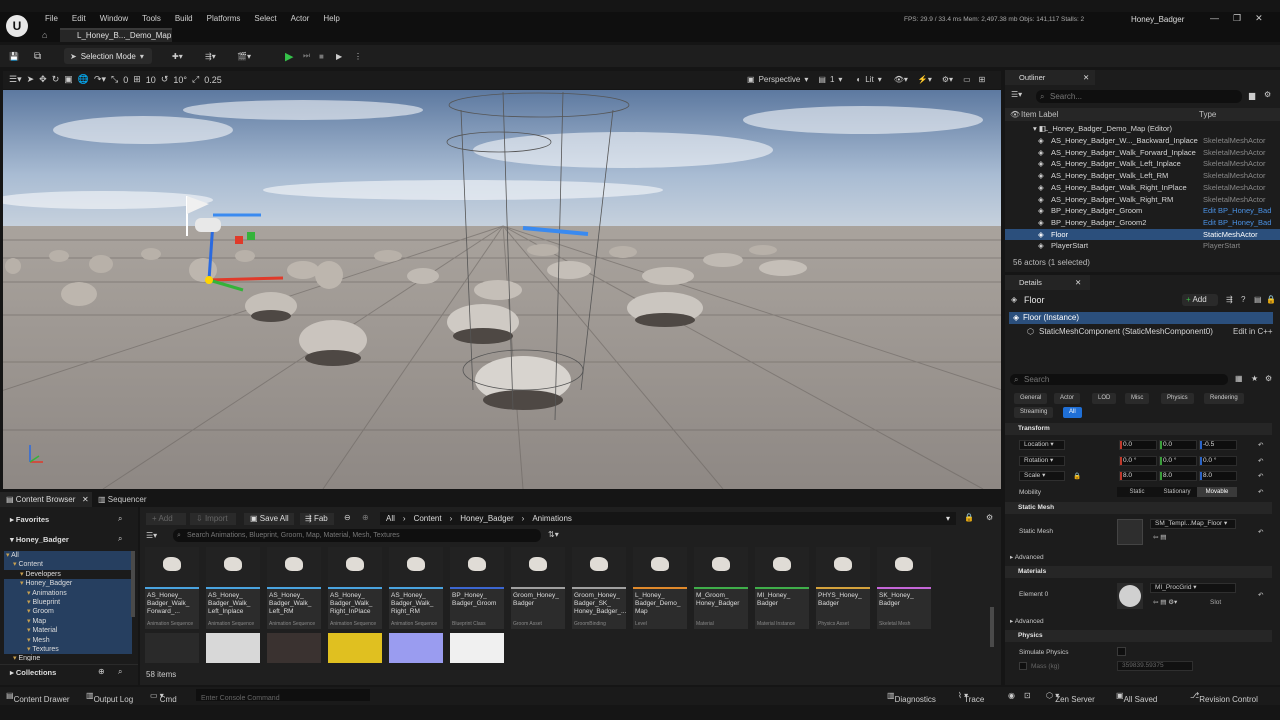 The height and width of the screenshot is (720, 1280). I want to click on translate-tool-icon: ✥, so click(43, 79).